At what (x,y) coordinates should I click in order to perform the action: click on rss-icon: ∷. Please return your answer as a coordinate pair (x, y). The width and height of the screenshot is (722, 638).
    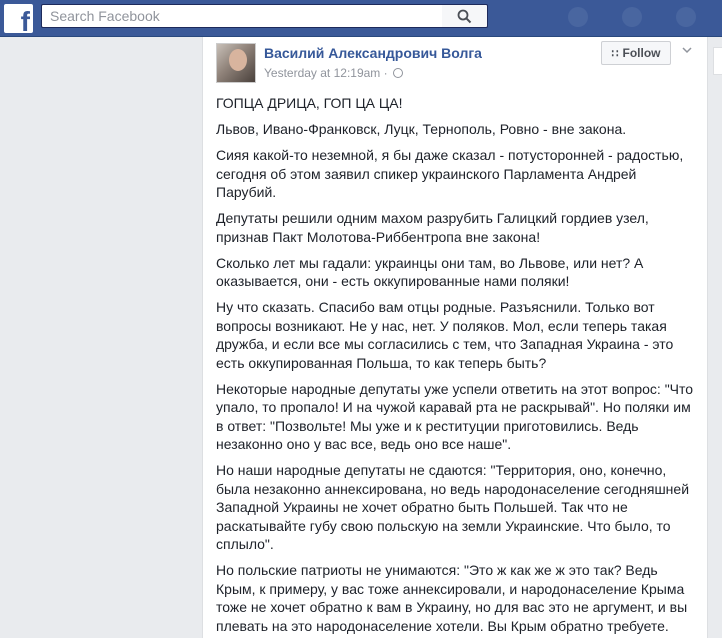
    Looking at the image, I should click on (615, 53).